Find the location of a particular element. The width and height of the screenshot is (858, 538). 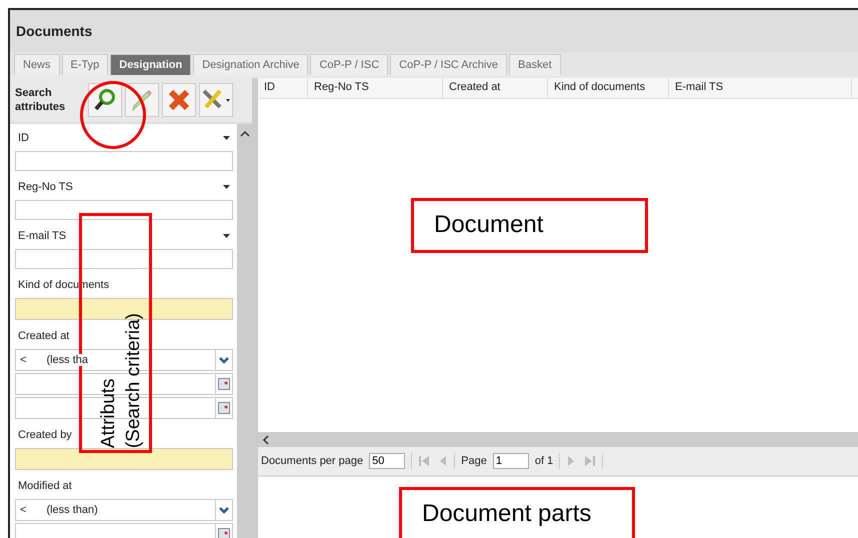

delete-icon is located at coordinates (179, 100).